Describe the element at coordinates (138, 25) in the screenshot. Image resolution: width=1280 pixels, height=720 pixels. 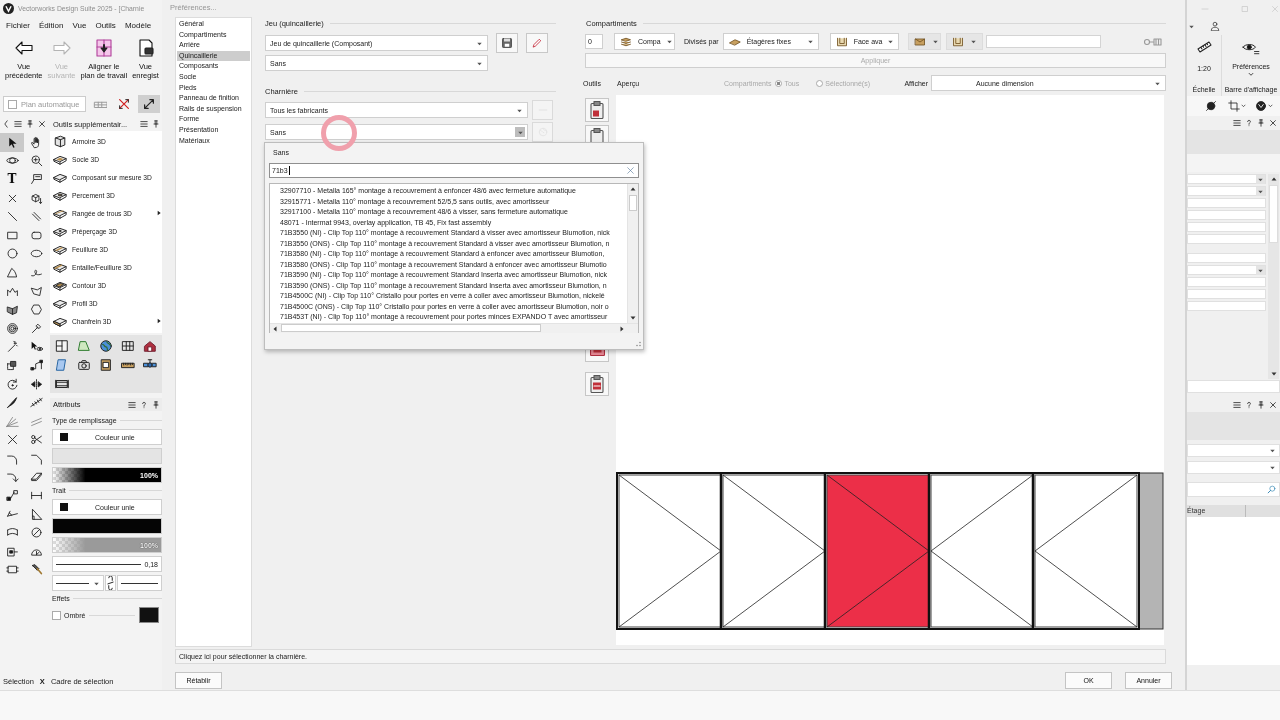
I see `menu-item: Modèle` at that location.